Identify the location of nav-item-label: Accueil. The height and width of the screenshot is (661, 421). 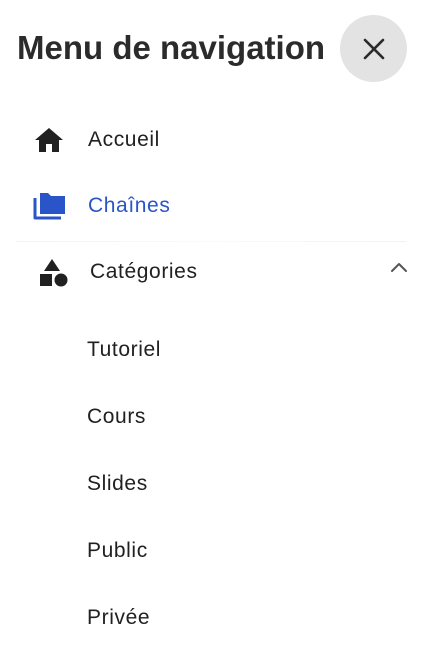
(124, 139).